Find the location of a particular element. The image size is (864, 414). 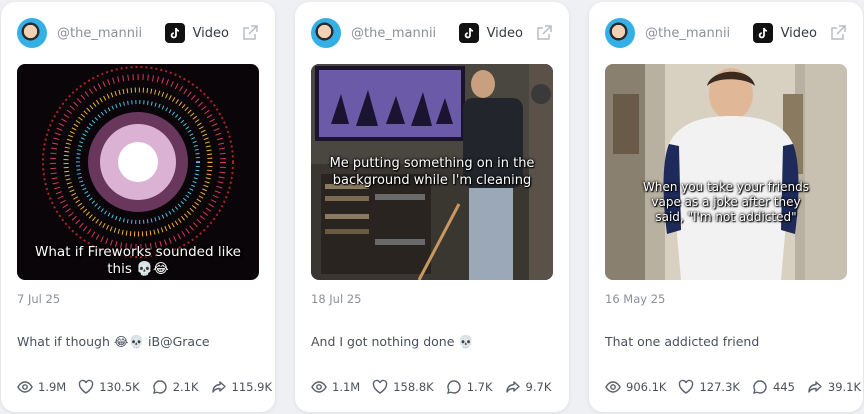

engagement-stats: 1.1M 158.8K 1.7K 9.7K is located at coordinates (435, 387).